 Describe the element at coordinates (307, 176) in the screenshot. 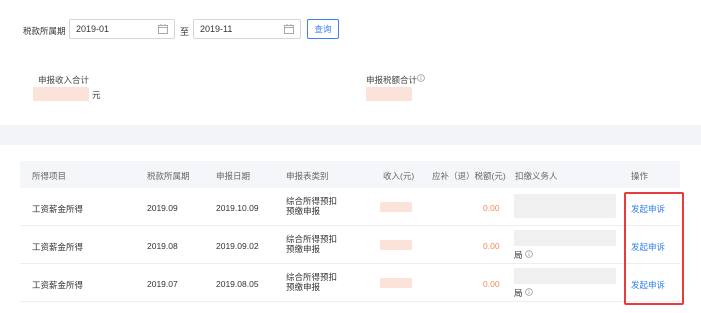

I see `header-type: 申报表类别` at that location.